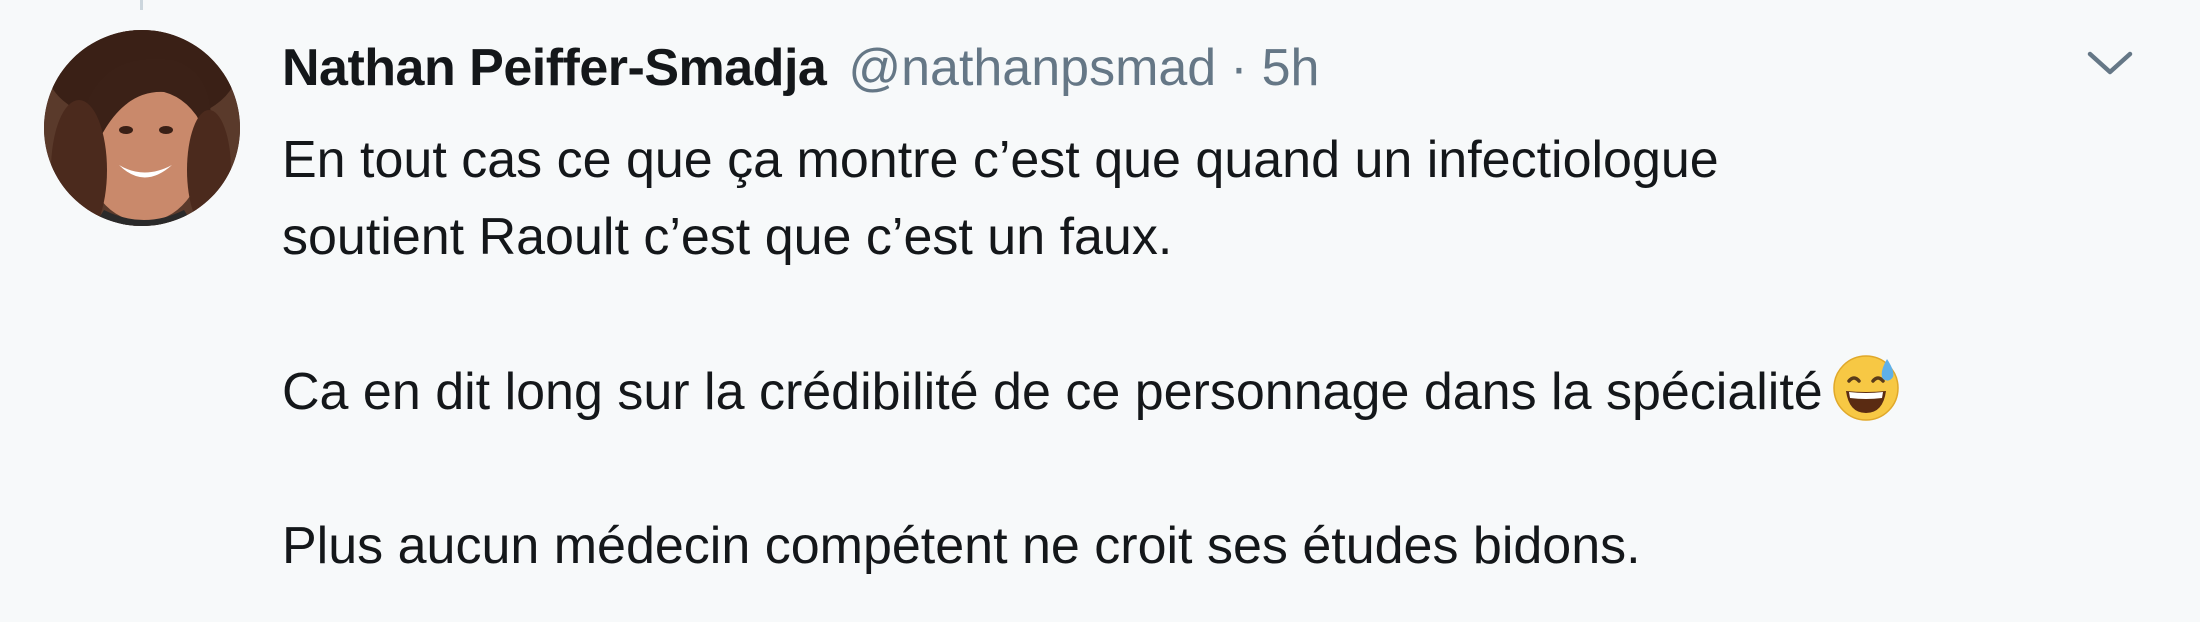 This screenshot has width=2200, height=622. I want to click on avatar-image, so click(142, 128).